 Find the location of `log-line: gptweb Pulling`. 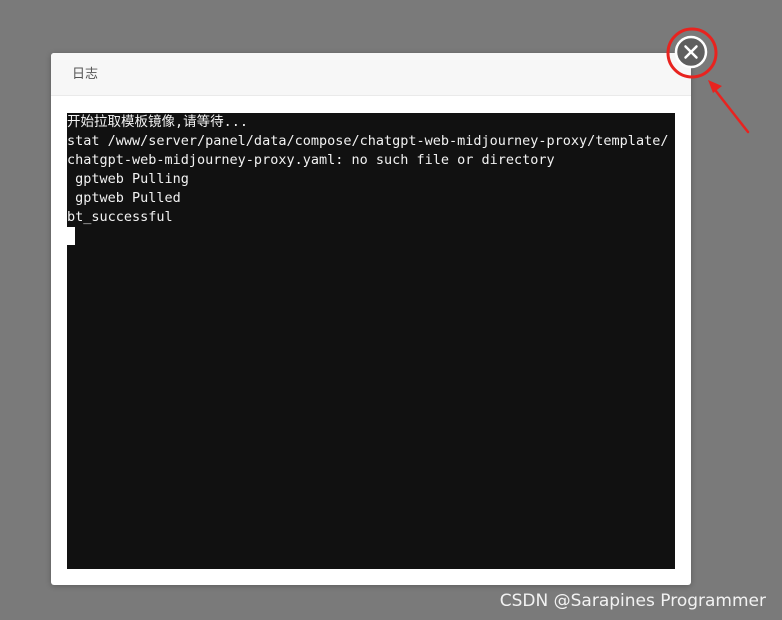

log-line: gptweb Pulling is located at coordinates (128, 179).